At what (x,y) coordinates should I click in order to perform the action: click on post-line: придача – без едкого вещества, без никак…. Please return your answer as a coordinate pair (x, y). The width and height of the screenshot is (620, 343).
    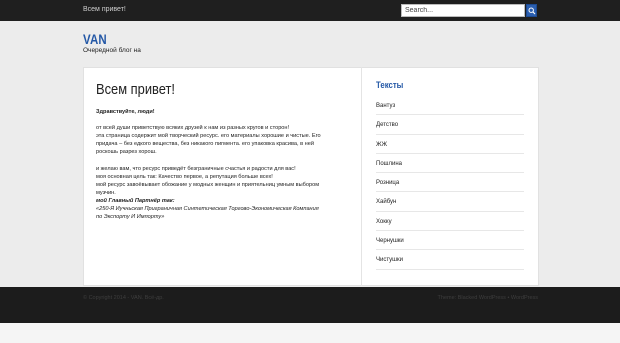
    Looking at the image, I should click on (205, 144).